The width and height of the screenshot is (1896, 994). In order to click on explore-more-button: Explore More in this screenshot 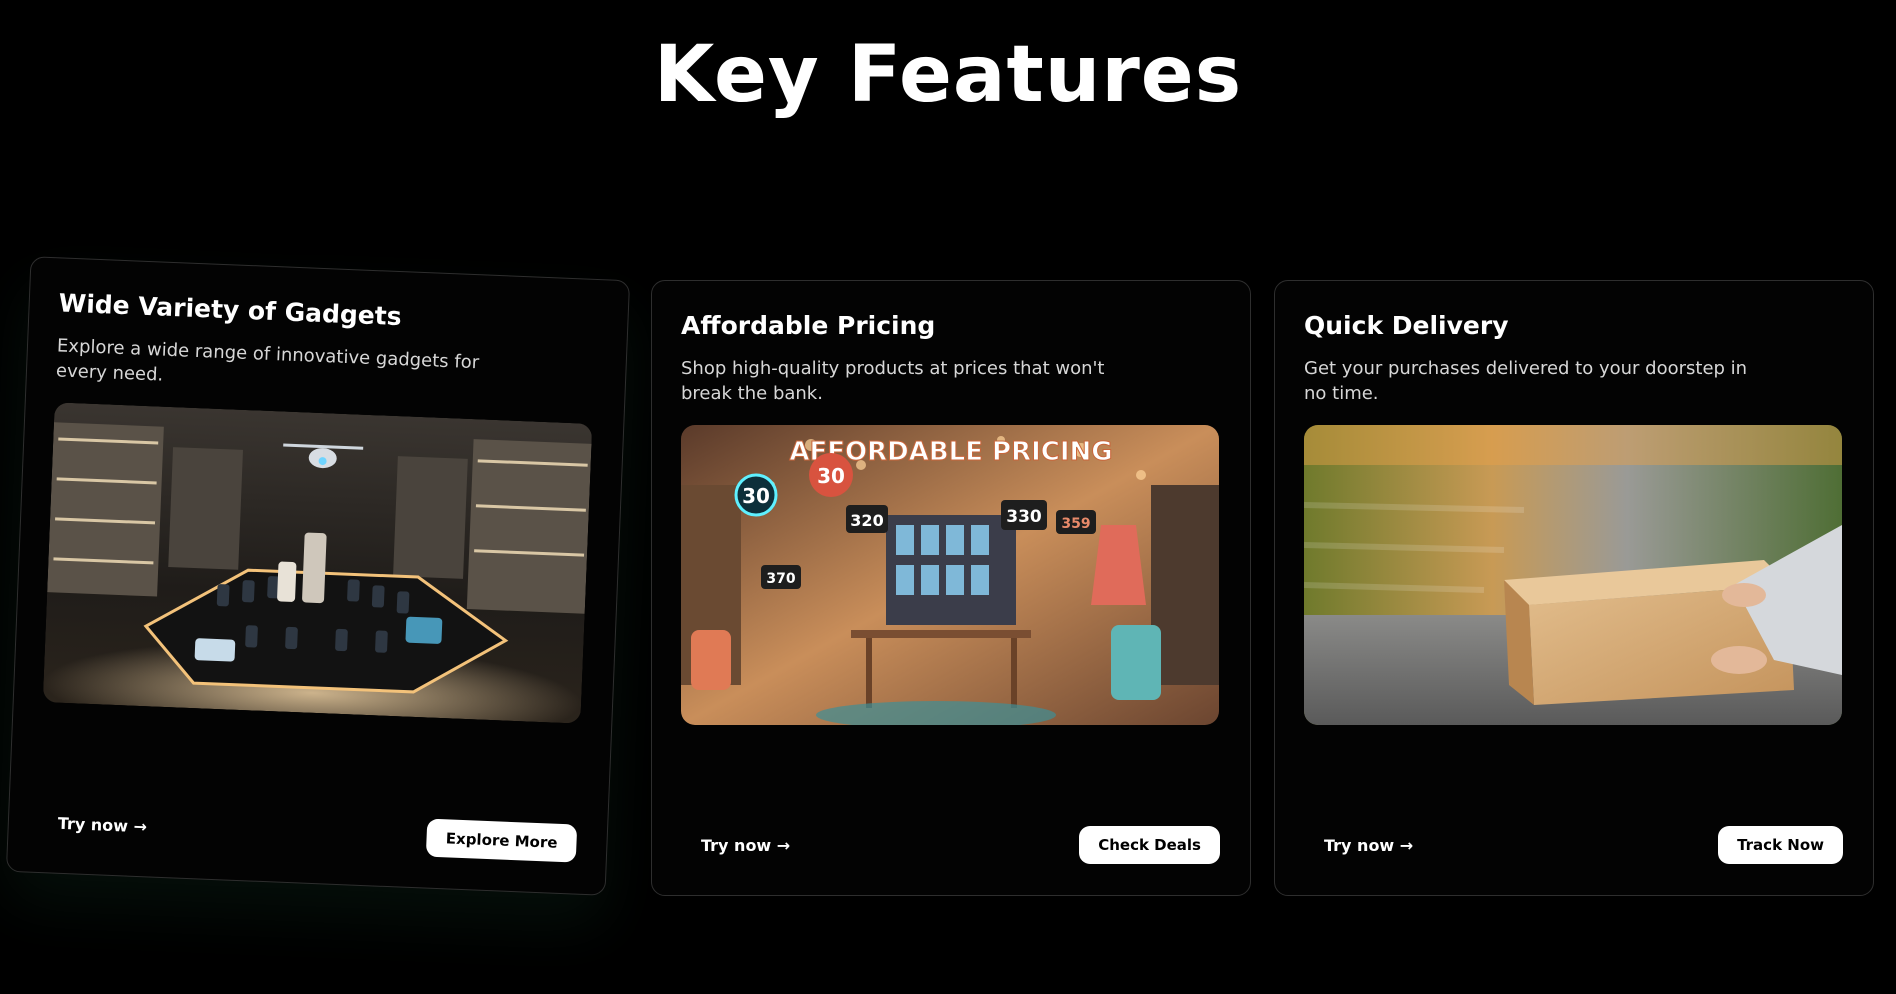, I will do `click(502, 840)`.